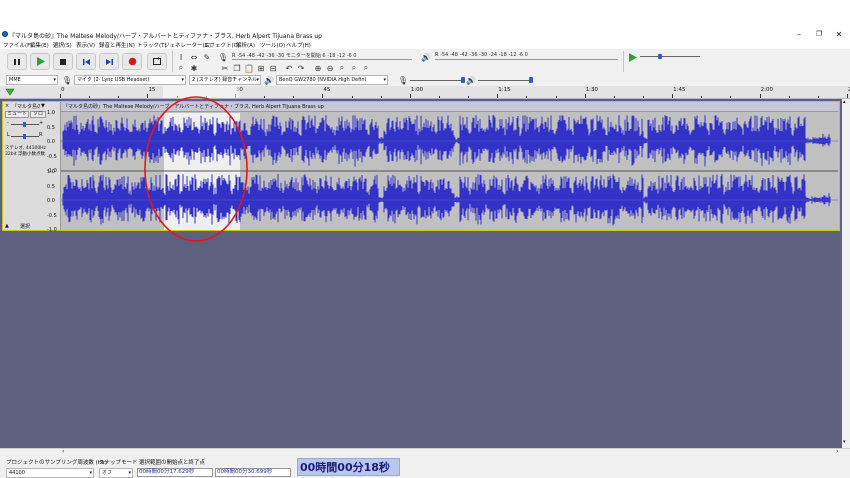 This screenshot has height=478, width=850. What do you see at coordinates (24, 136) in the screenshot?
I see `pan-slider-thumb` at bounding box center [24, 136].